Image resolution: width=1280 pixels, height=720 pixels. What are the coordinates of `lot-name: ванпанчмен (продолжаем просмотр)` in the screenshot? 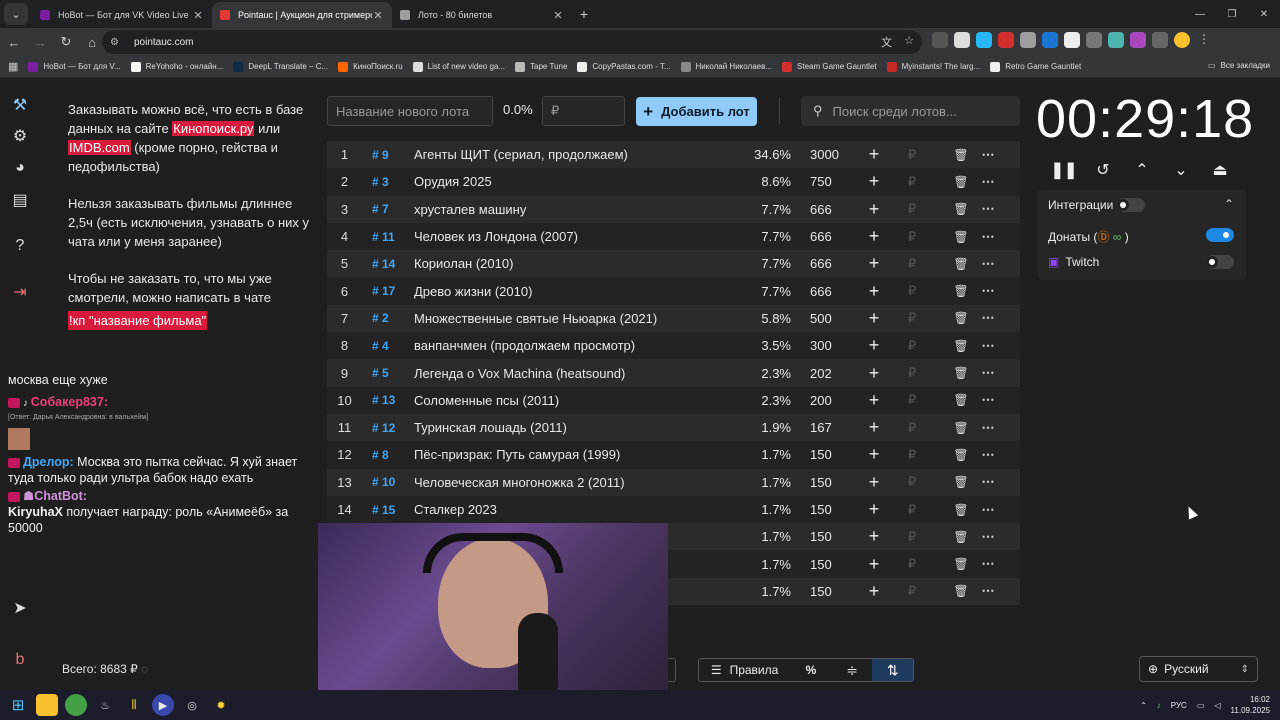 It's located at (574, 345).